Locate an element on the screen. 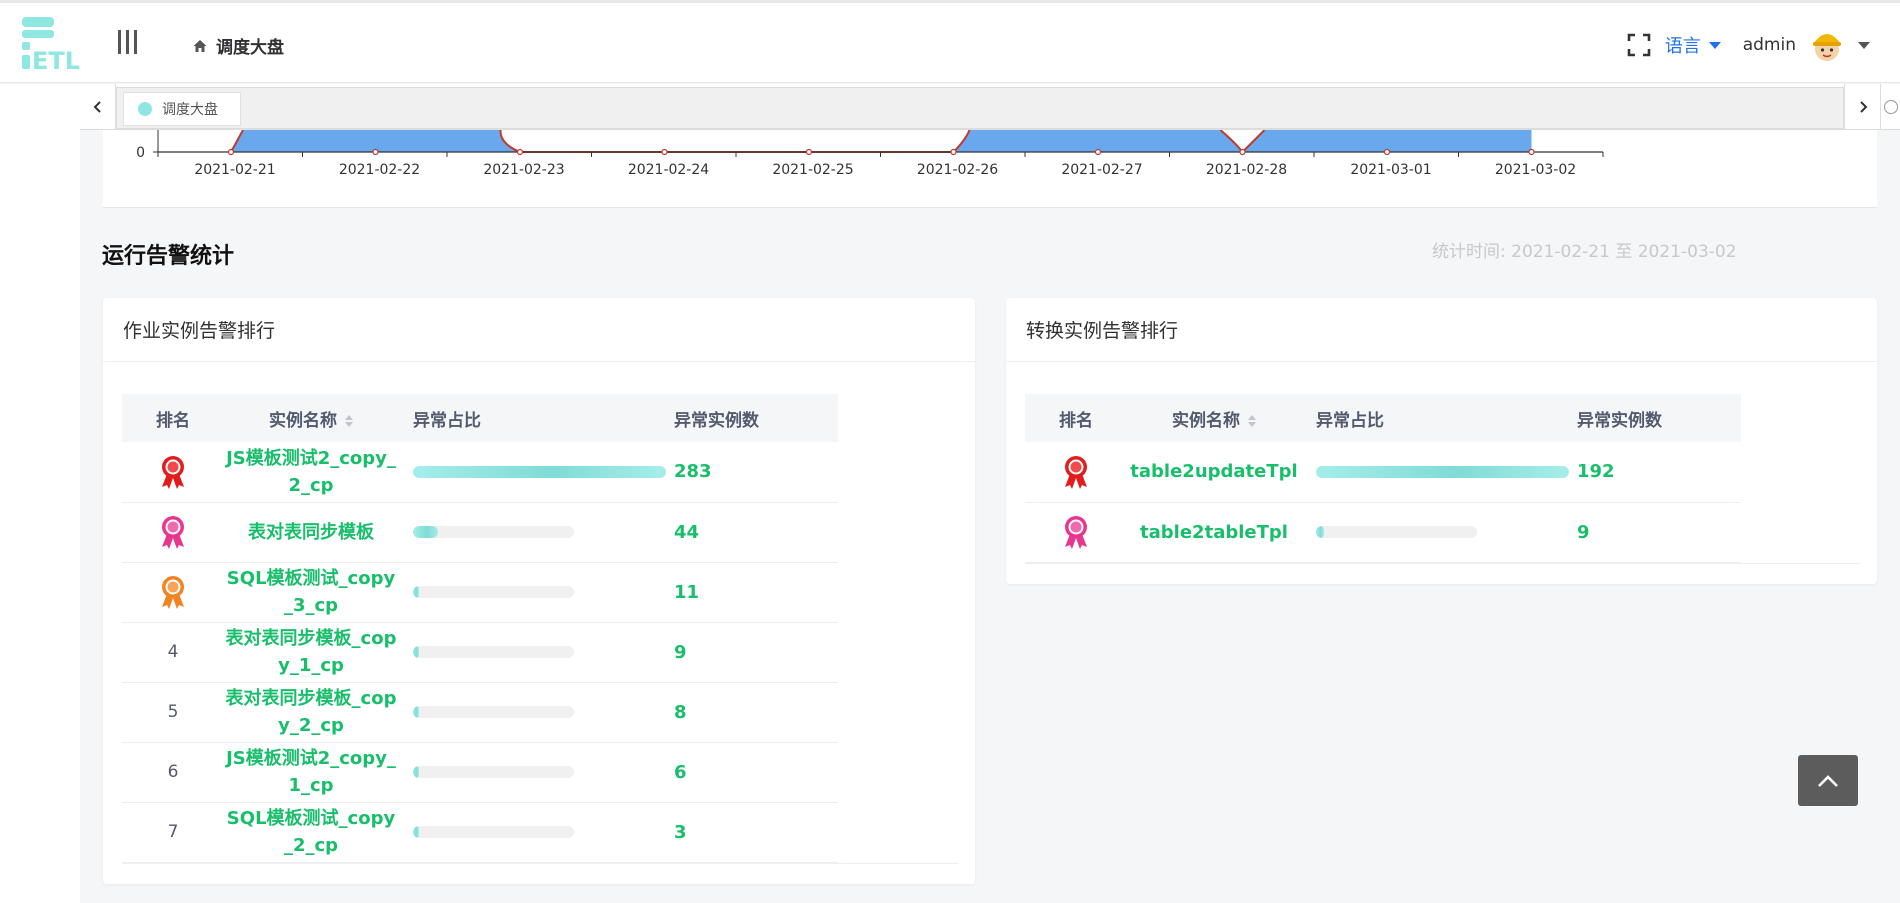  instance-name-link: SQL模板测试_copy_3_cp is located at coordinates (311, 592).